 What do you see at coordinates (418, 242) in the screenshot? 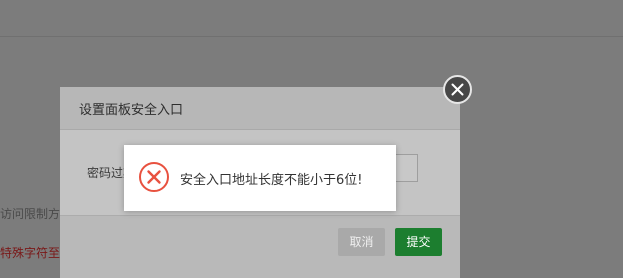
I see `submit-button: 提交` at bounding box center [418, 242].